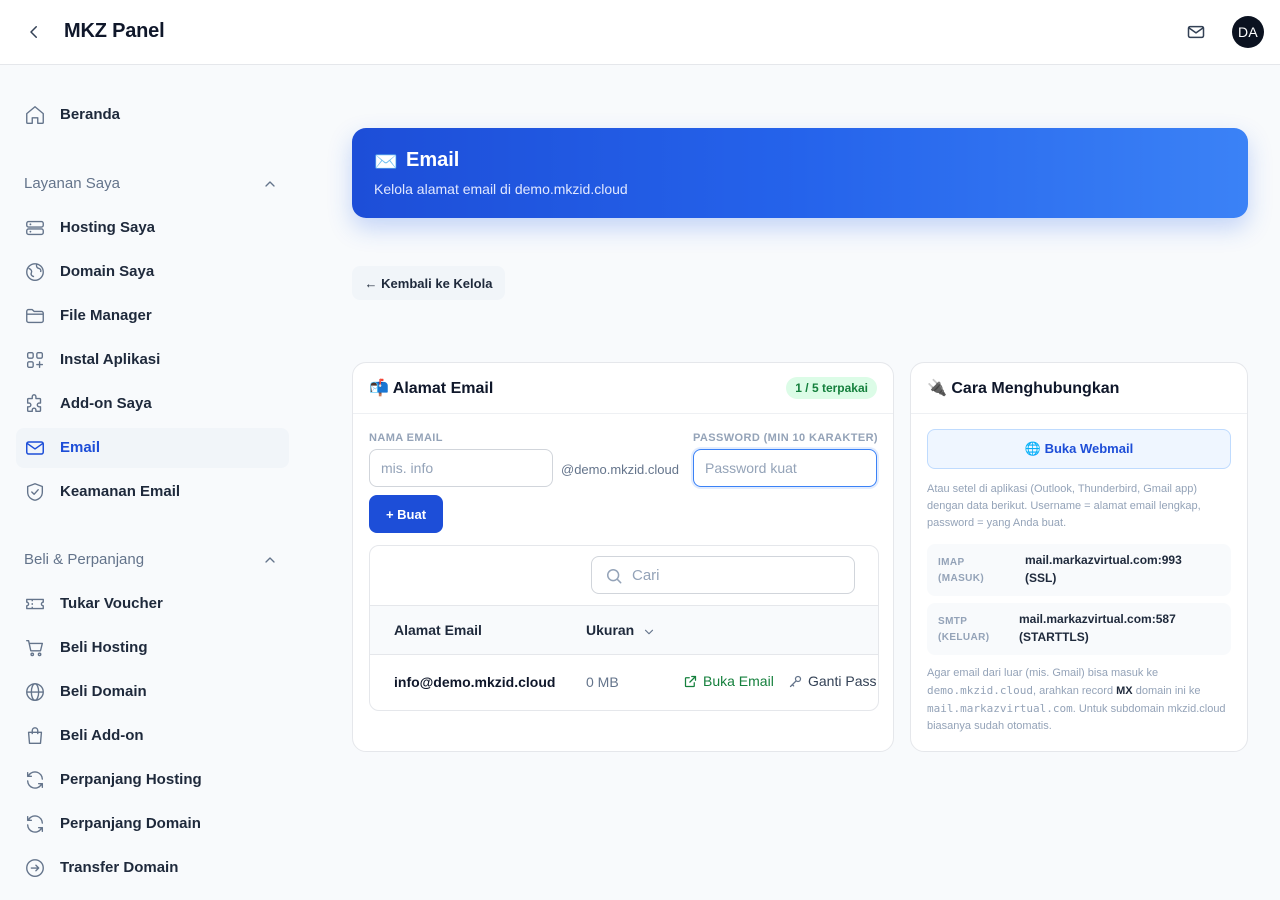  I want to click on sidebar-item-beli-domain: Beli Domain, so click(152, 692).